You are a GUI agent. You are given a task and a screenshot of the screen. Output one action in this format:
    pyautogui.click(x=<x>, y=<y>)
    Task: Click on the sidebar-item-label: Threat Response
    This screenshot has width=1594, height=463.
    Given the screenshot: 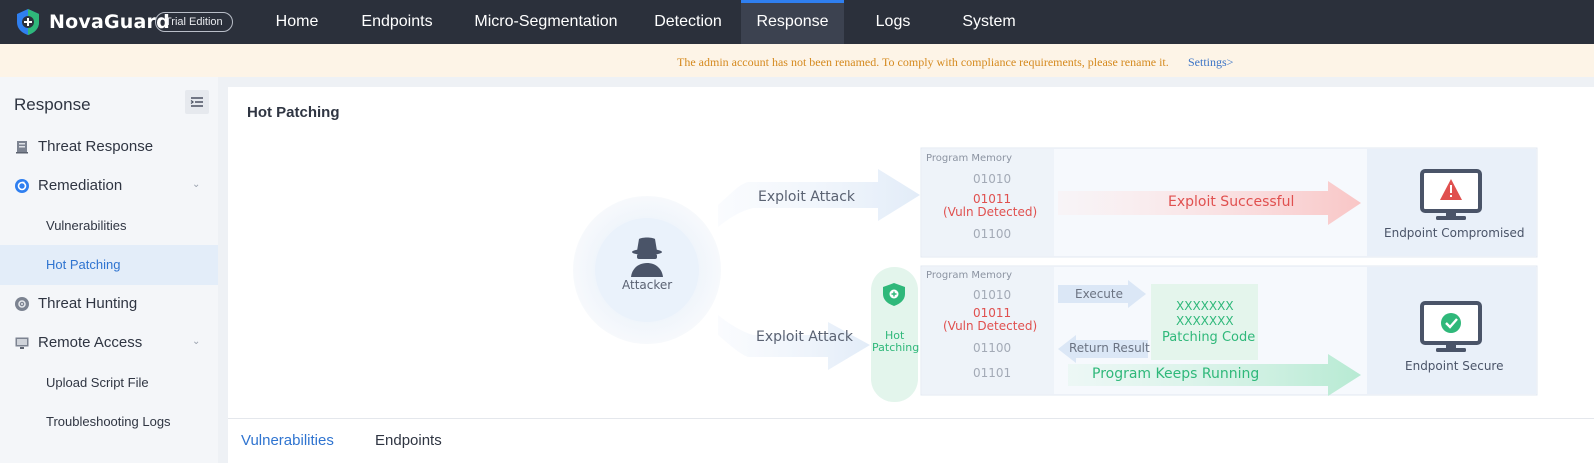 What is the action you would take?
    pyautogui.click(x=96, y=146)
    